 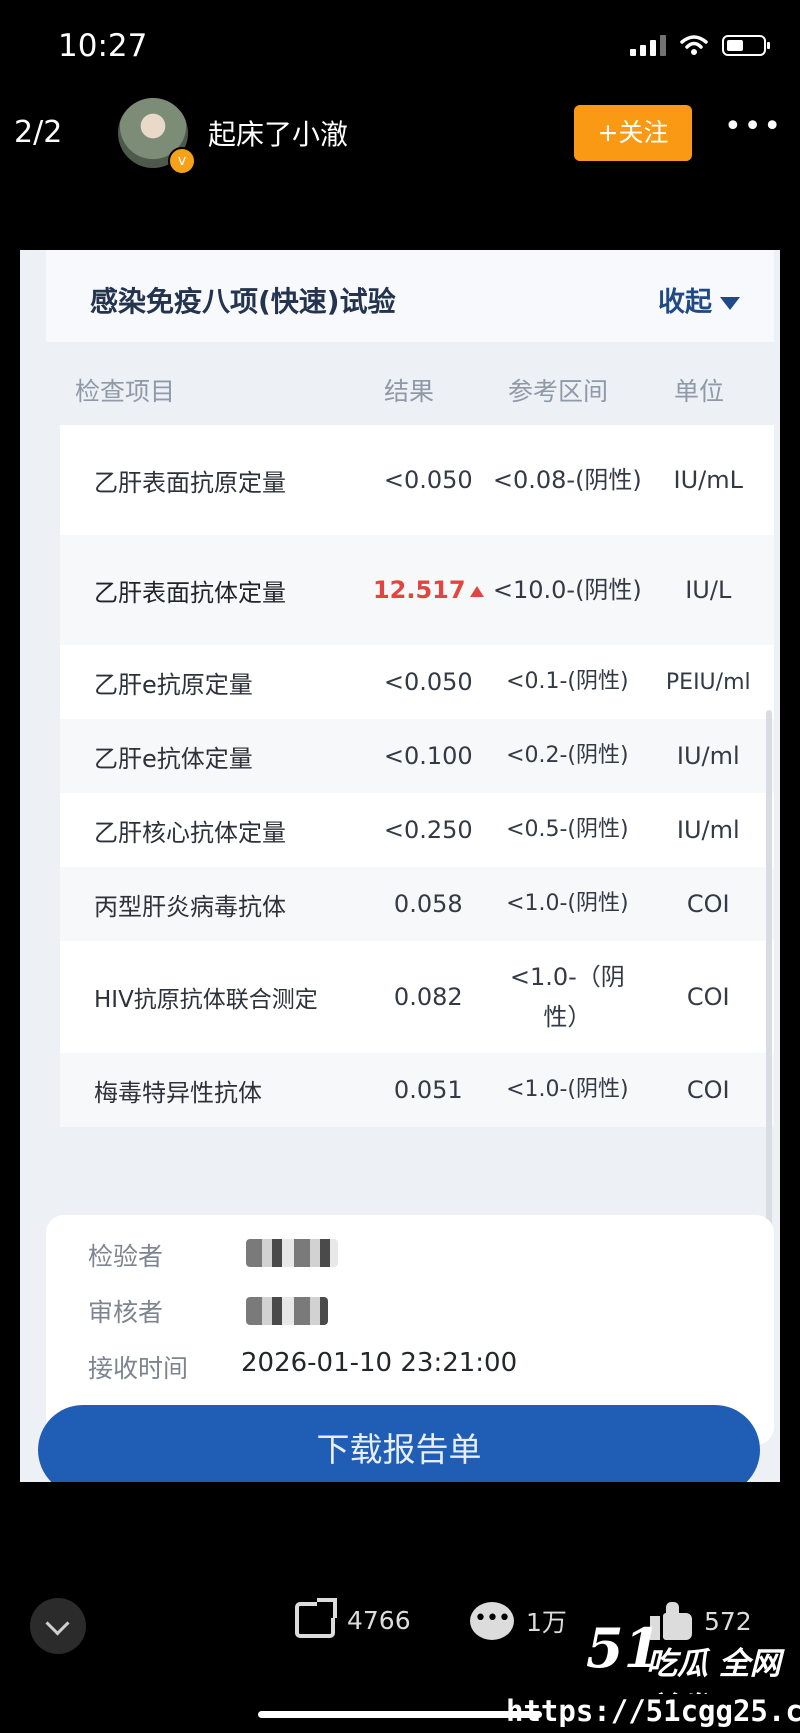 What do you see at coordinates (126, 1312) in the screenshot?
I see `reviewer-label: 审核者` at bounding box center [126, 1312].